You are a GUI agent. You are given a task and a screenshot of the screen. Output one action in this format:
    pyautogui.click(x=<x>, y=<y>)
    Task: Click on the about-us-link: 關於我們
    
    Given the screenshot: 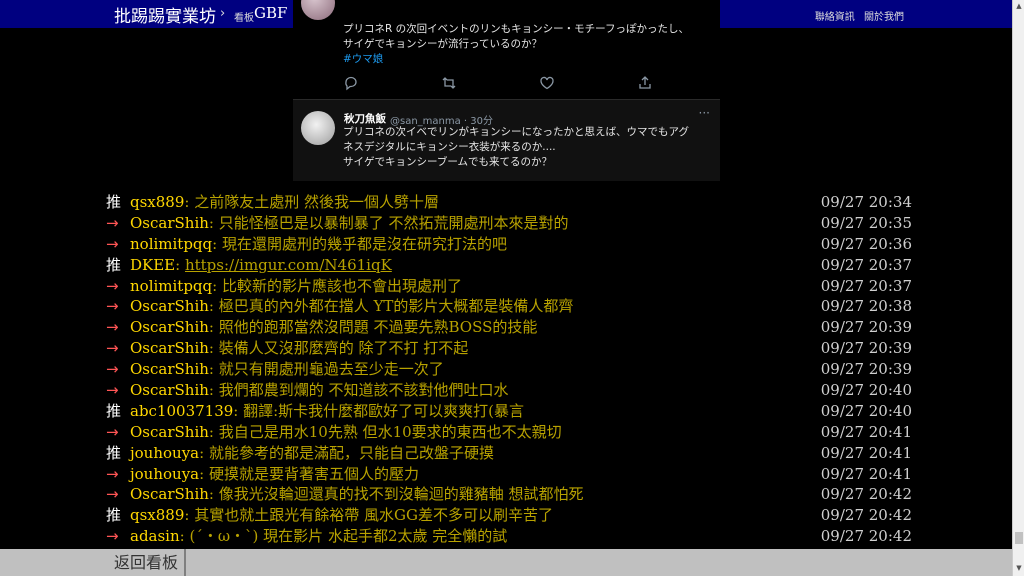 What is the action you would take?
    pyautogui.click(x=884, y=17)
    